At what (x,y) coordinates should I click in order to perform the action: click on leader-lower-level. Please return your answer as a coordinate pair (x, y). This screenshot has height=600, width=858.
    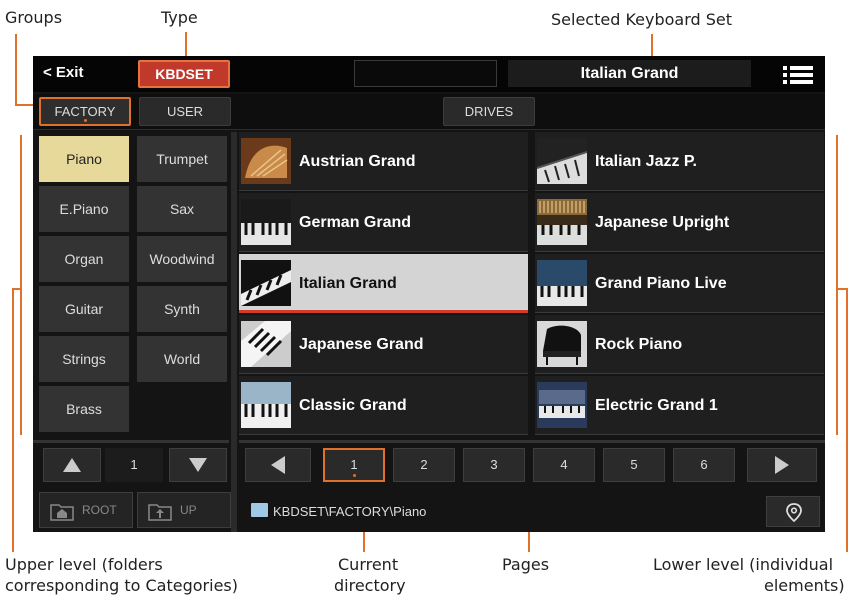
    Looking at the image, I should click on (847, 420).